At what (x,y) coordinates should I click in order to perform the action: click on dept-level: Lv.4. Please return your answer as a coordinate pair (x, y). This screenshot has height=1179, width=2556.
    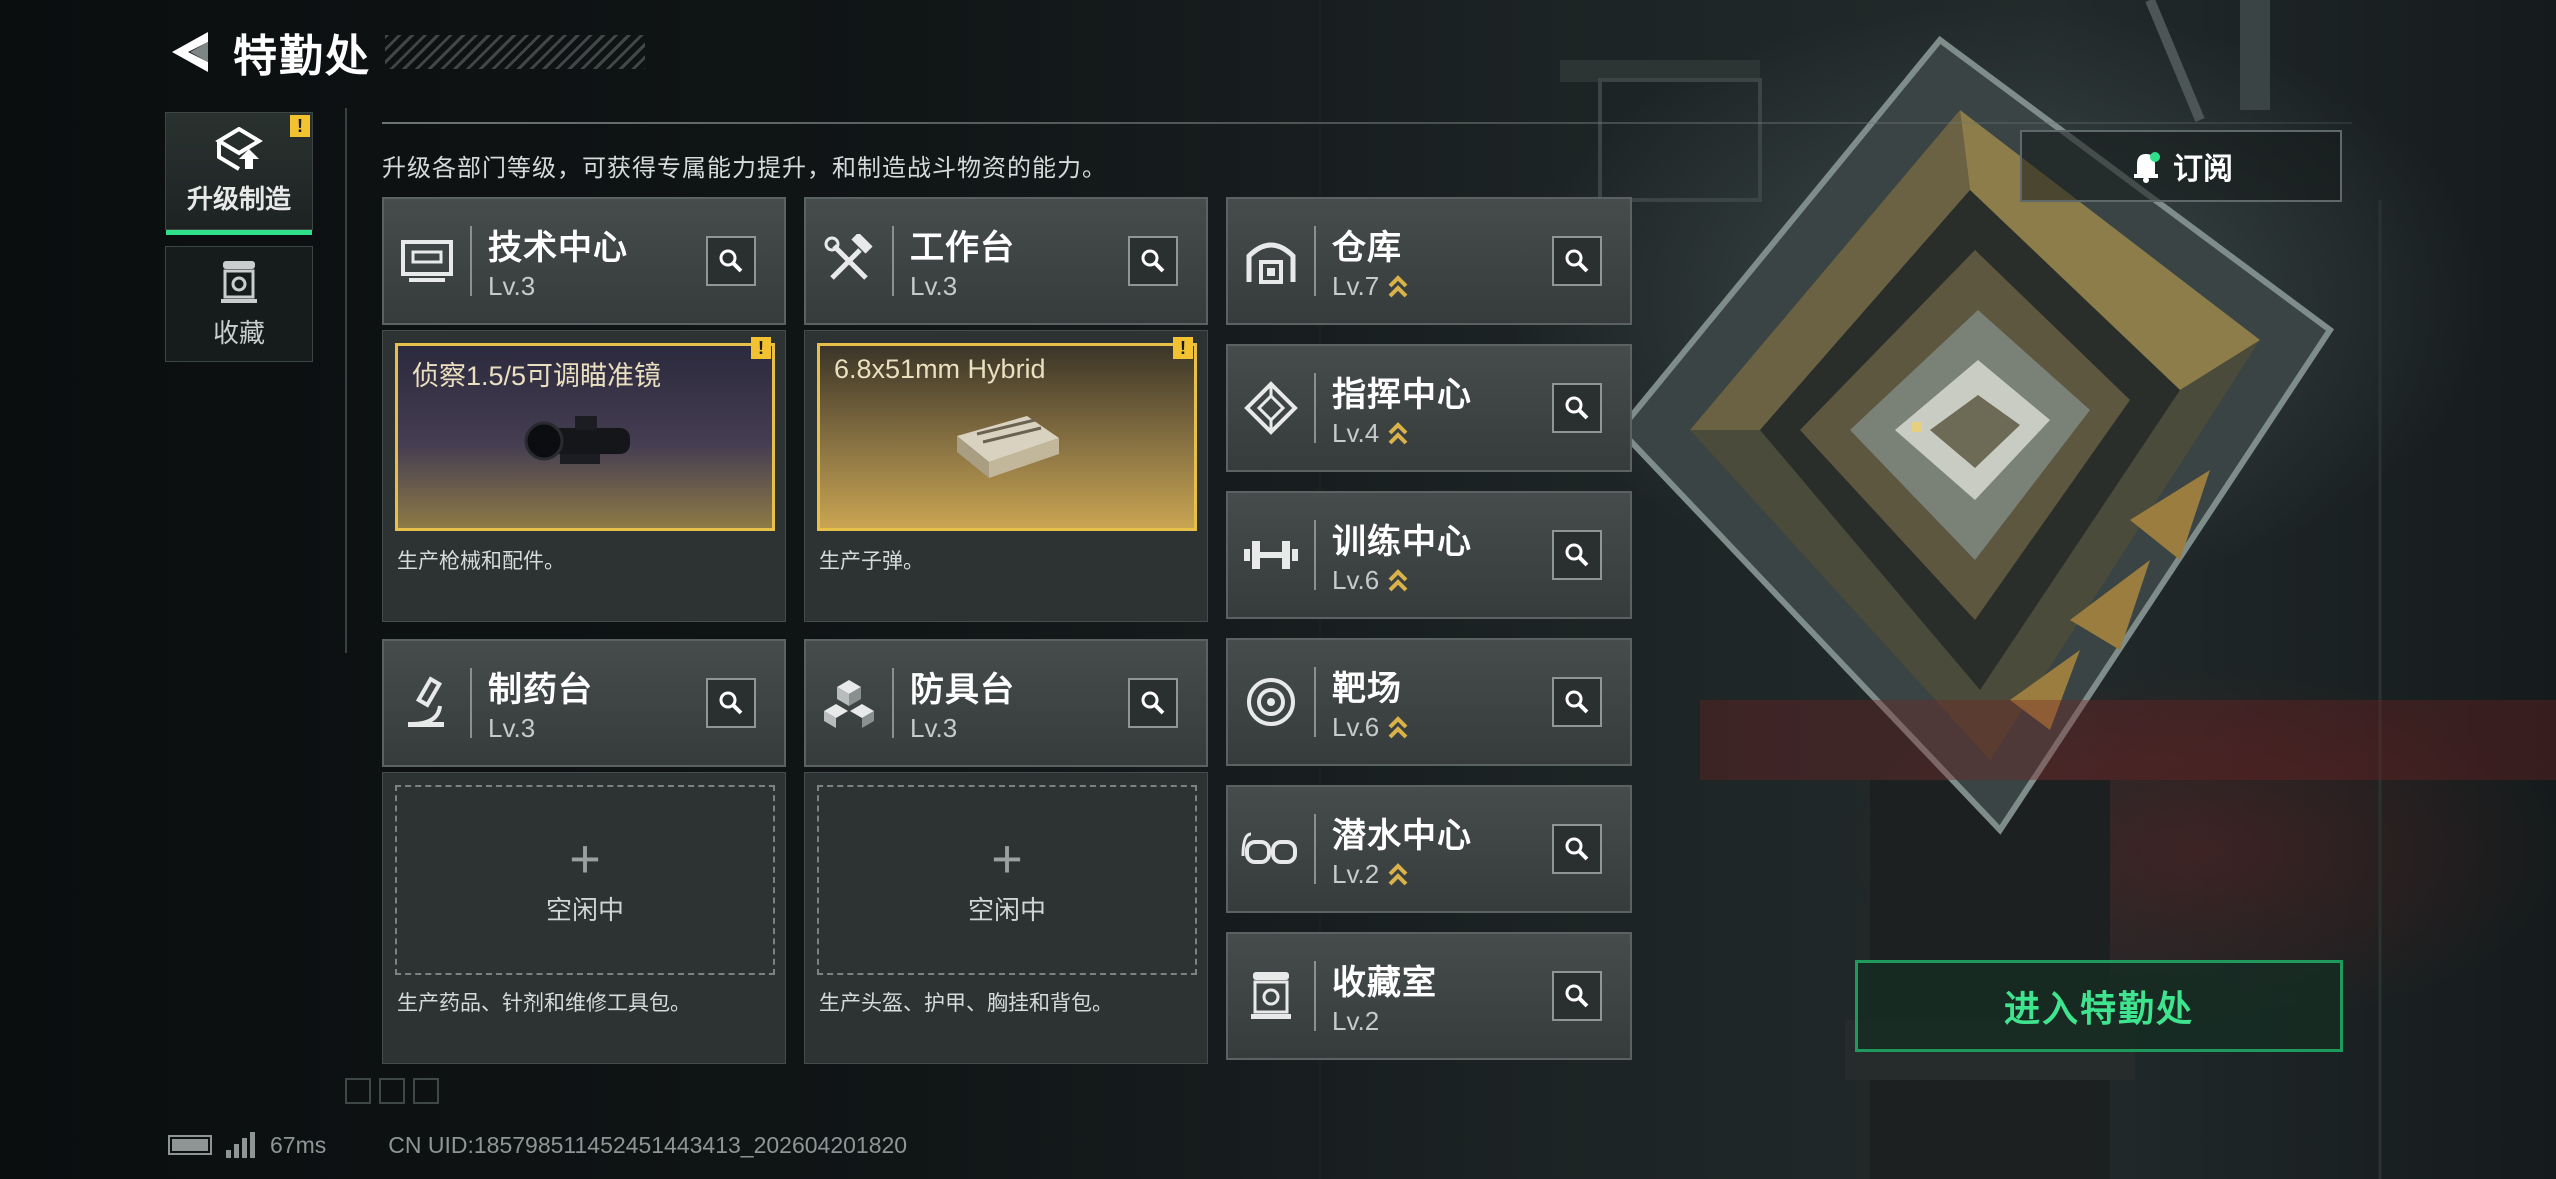
    Looking at the image, I should click on (1356, 433).